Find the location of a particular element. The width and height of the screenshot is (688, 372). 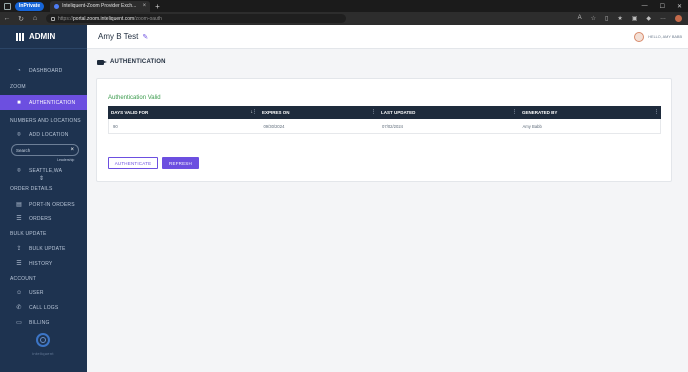

user-avatar is located at coordinates (639, 36).